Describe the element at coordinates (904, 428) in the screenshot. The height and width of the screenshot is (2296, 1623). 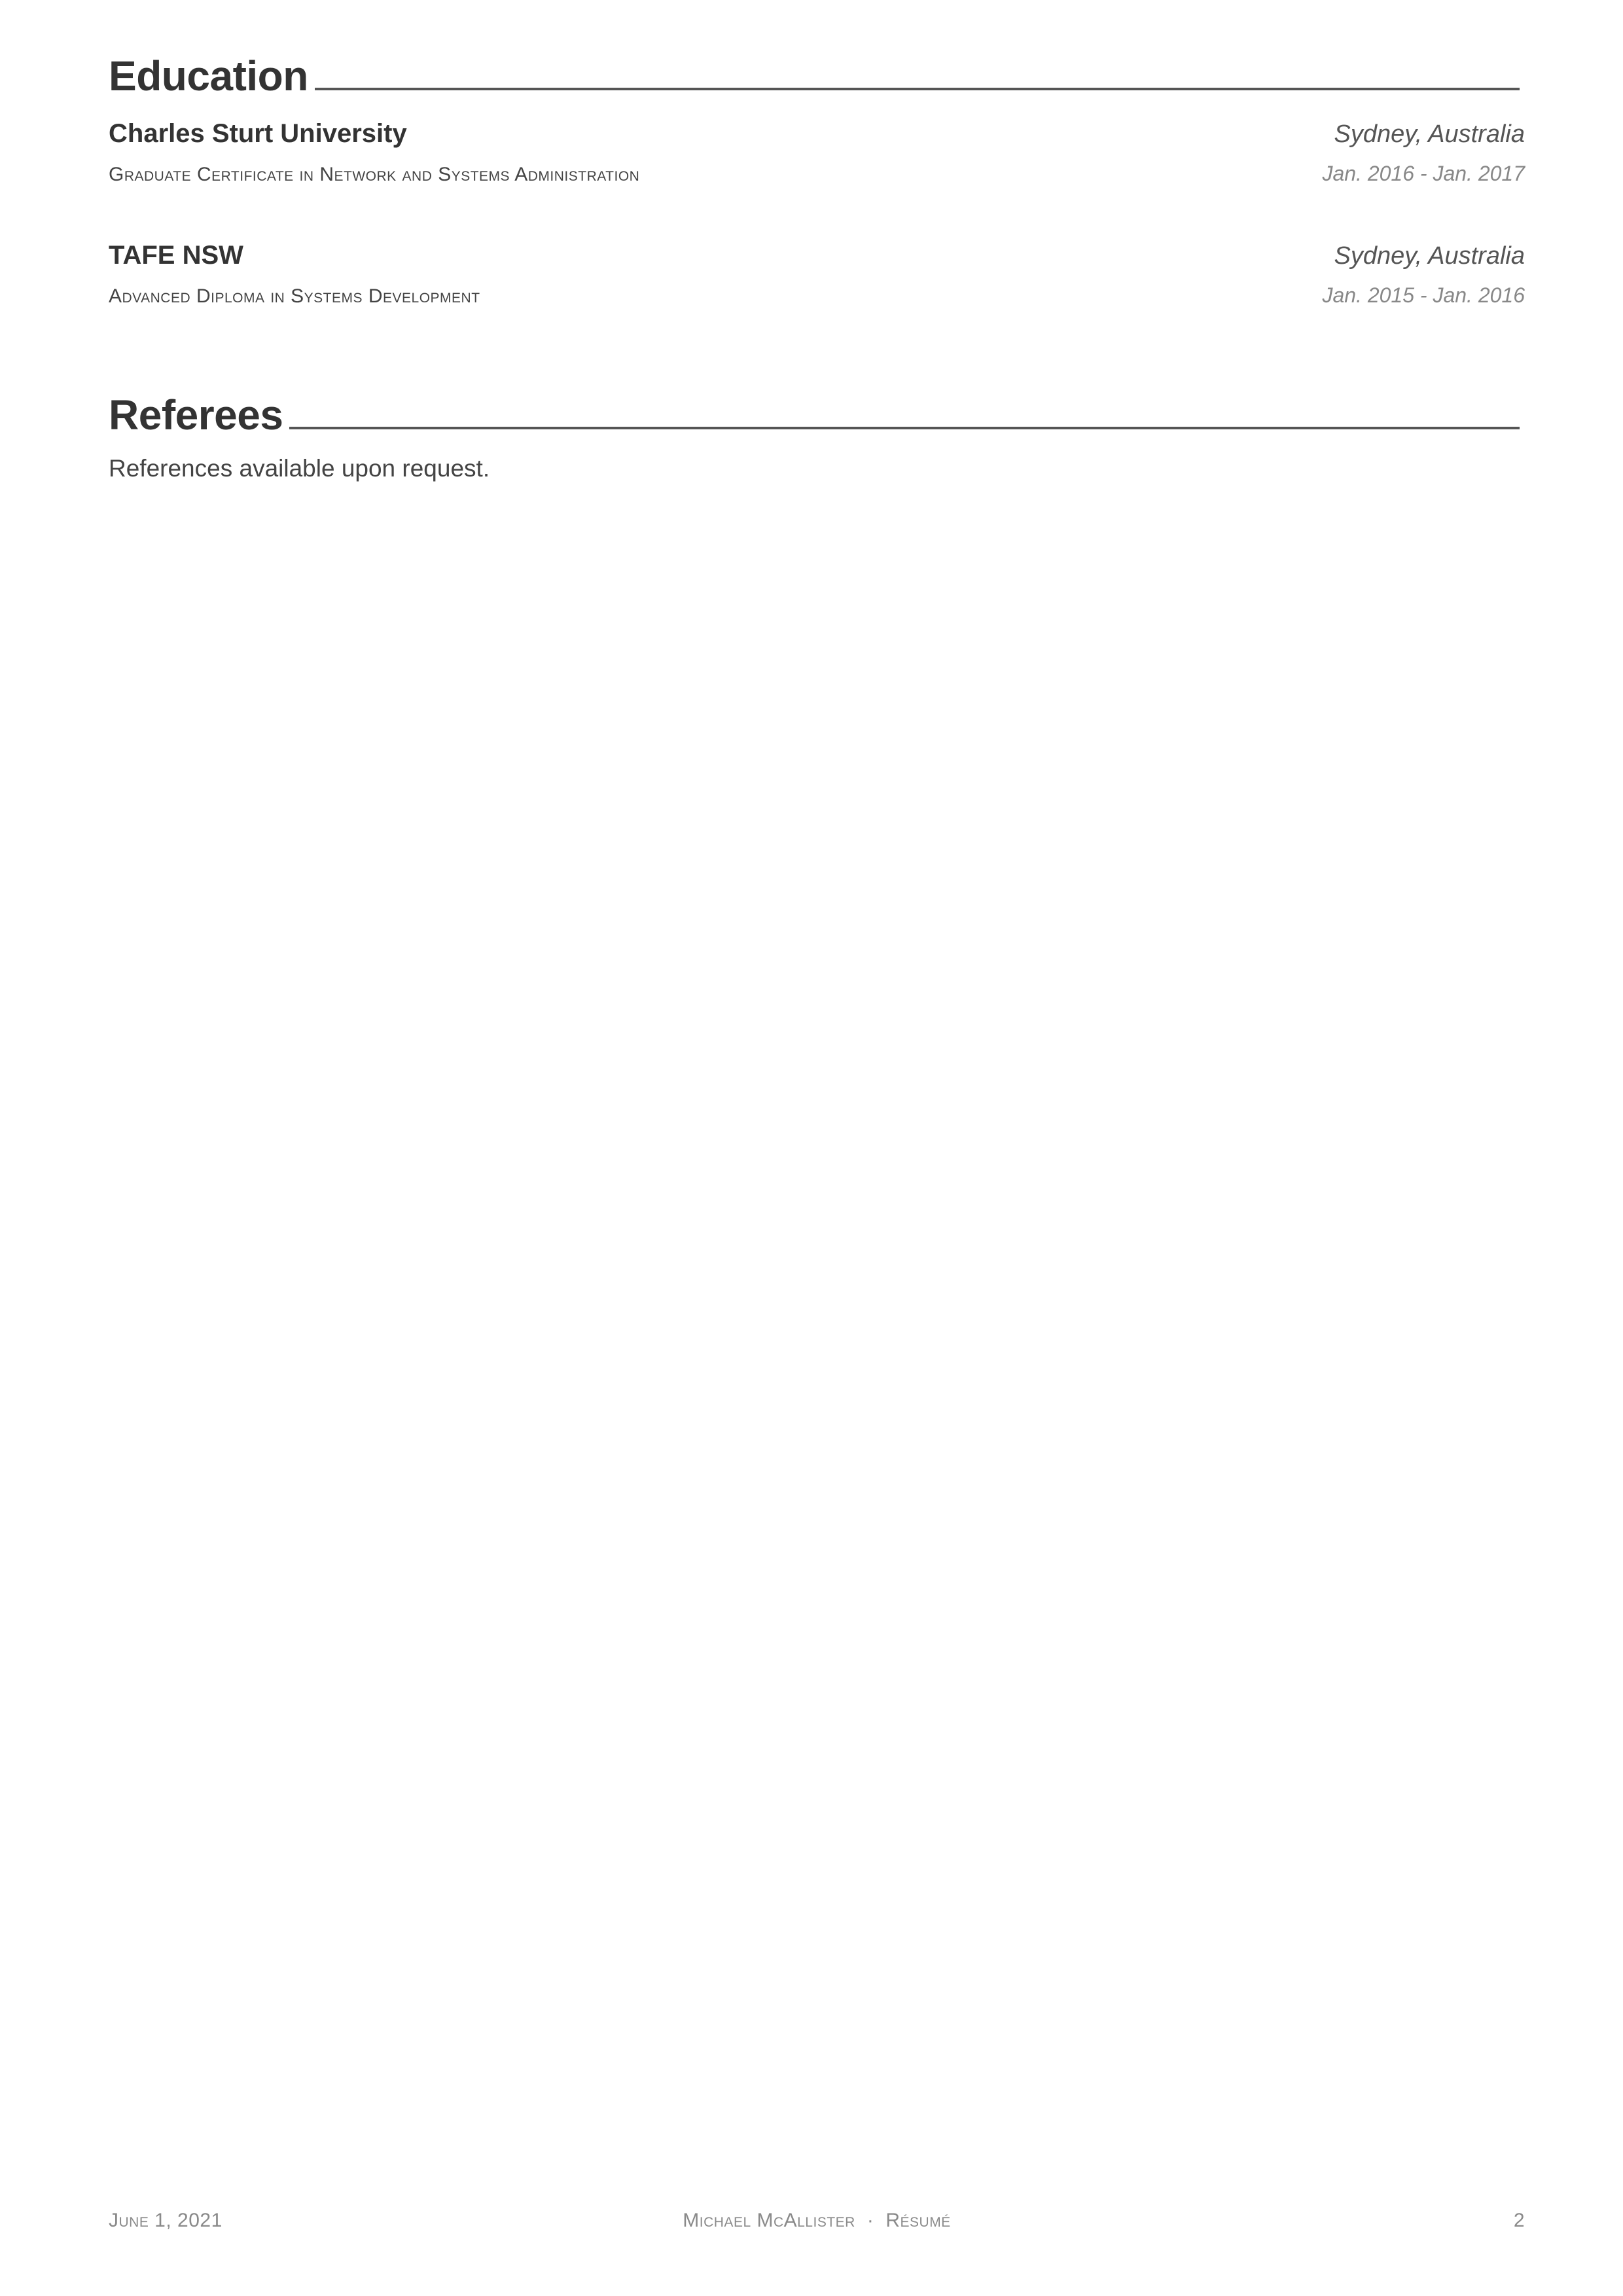
I see `referees-section-rule` at that location.